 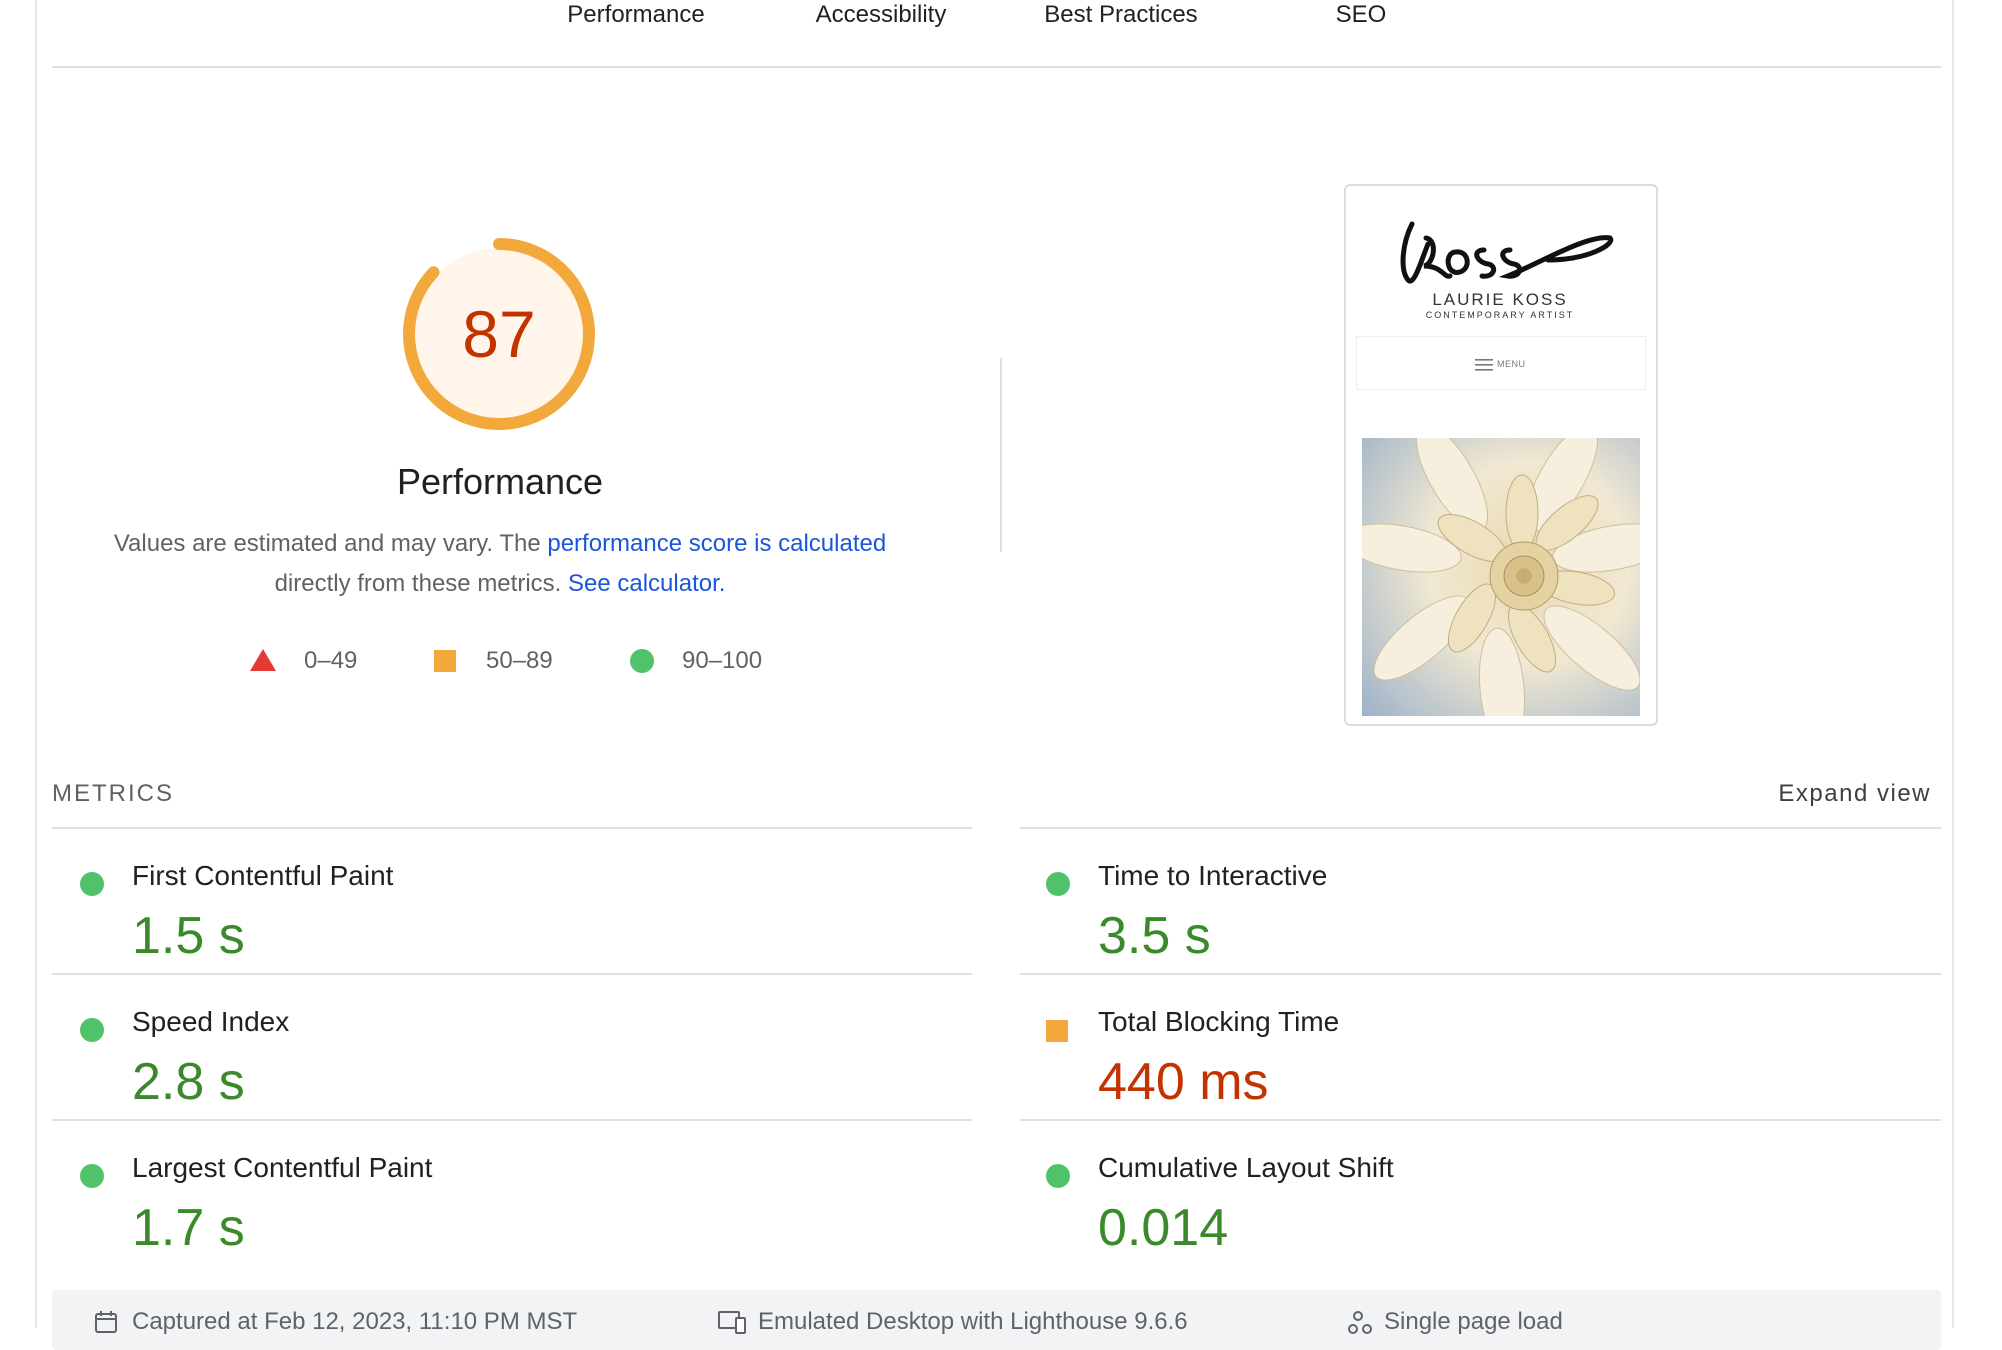 I want to click on description-text-2: directly from these metrics., so click(x=421, y=583).